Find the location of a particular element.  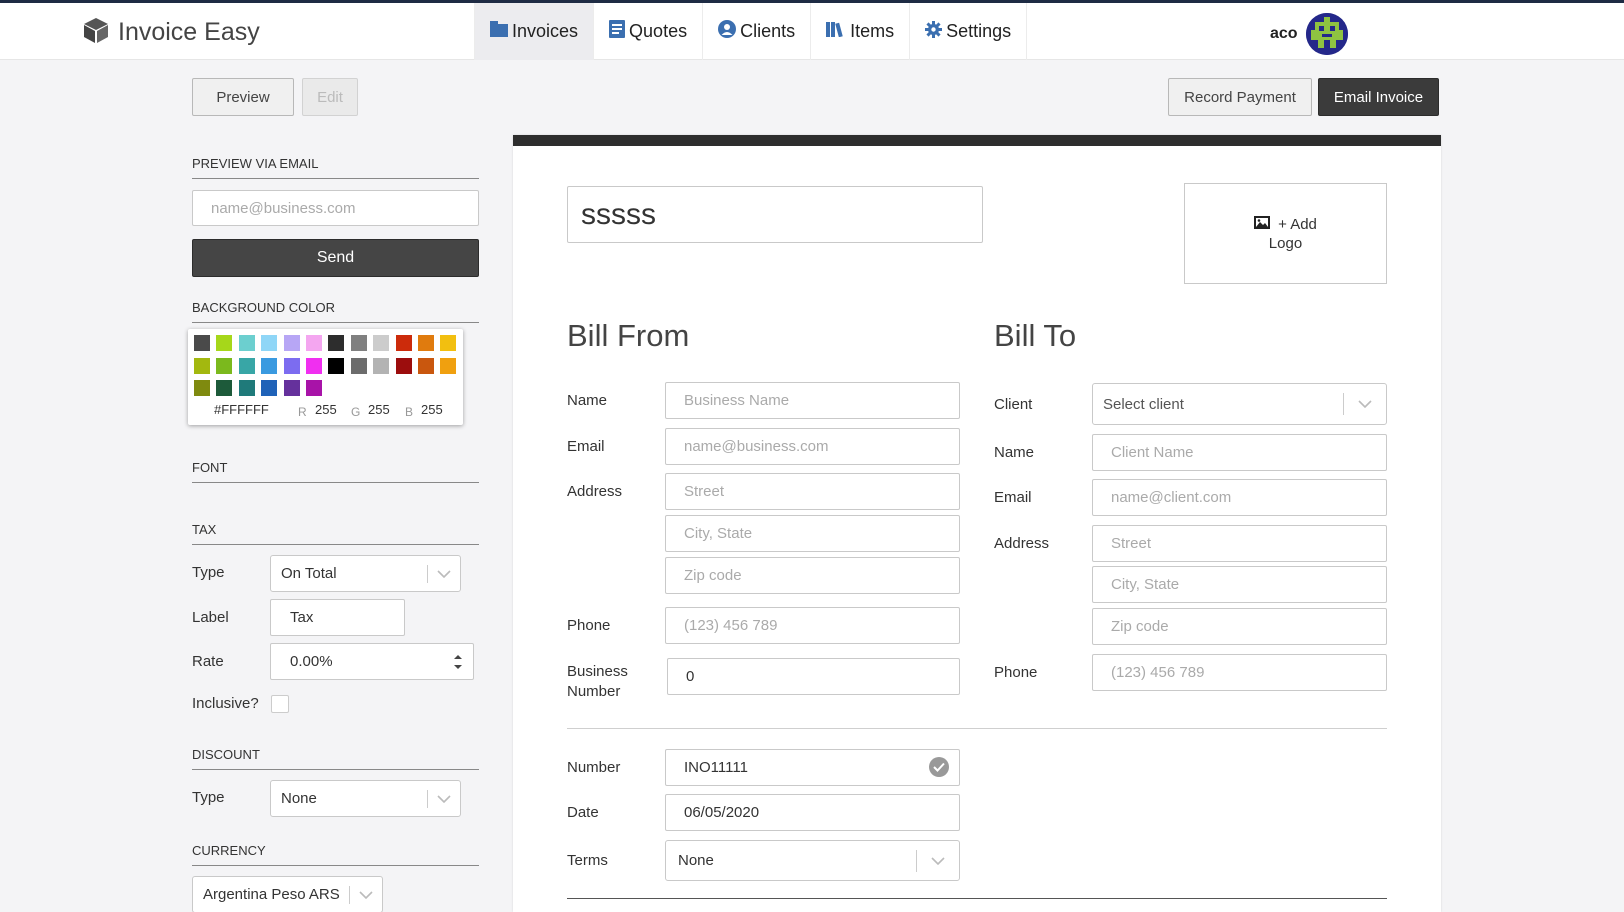

nav-clients: Clients is located at coordinates (757, 31).